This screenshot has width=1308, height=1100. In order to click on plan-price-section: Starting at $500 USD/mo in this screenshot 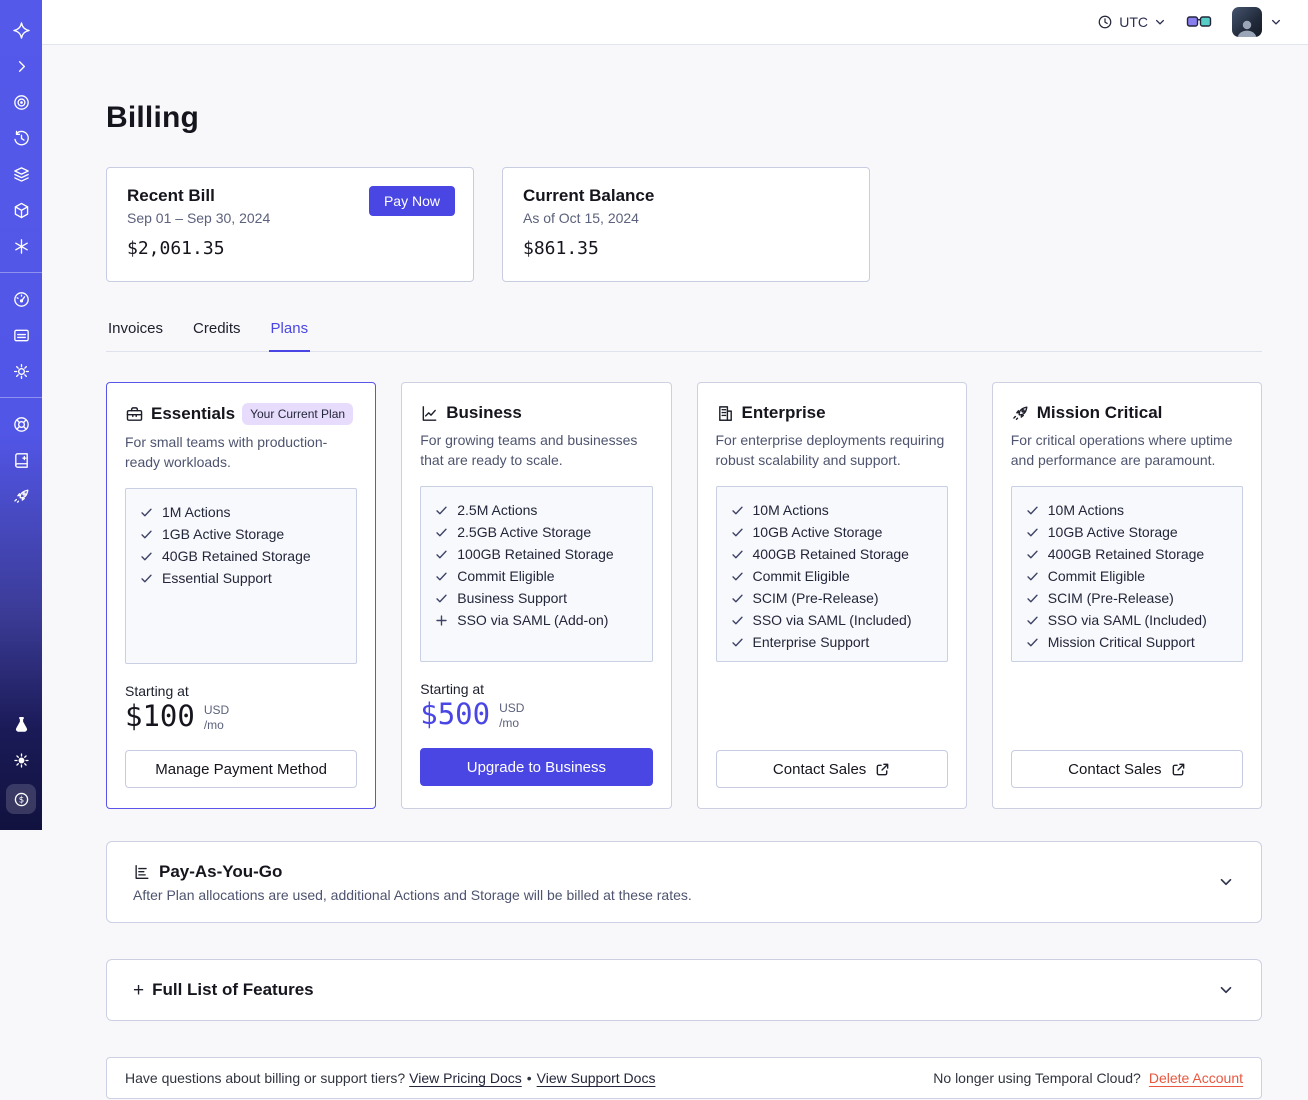, I will do `click(472, 706)`.